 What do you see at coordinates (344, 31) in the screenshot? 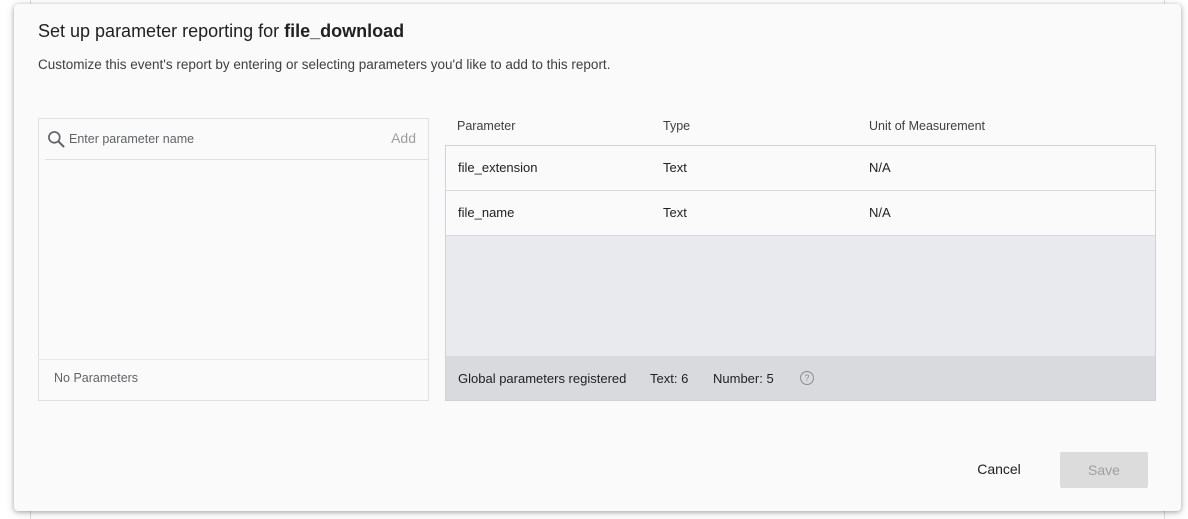
I see `dialog-title-event: file_download` at bounding box center [344, 31].